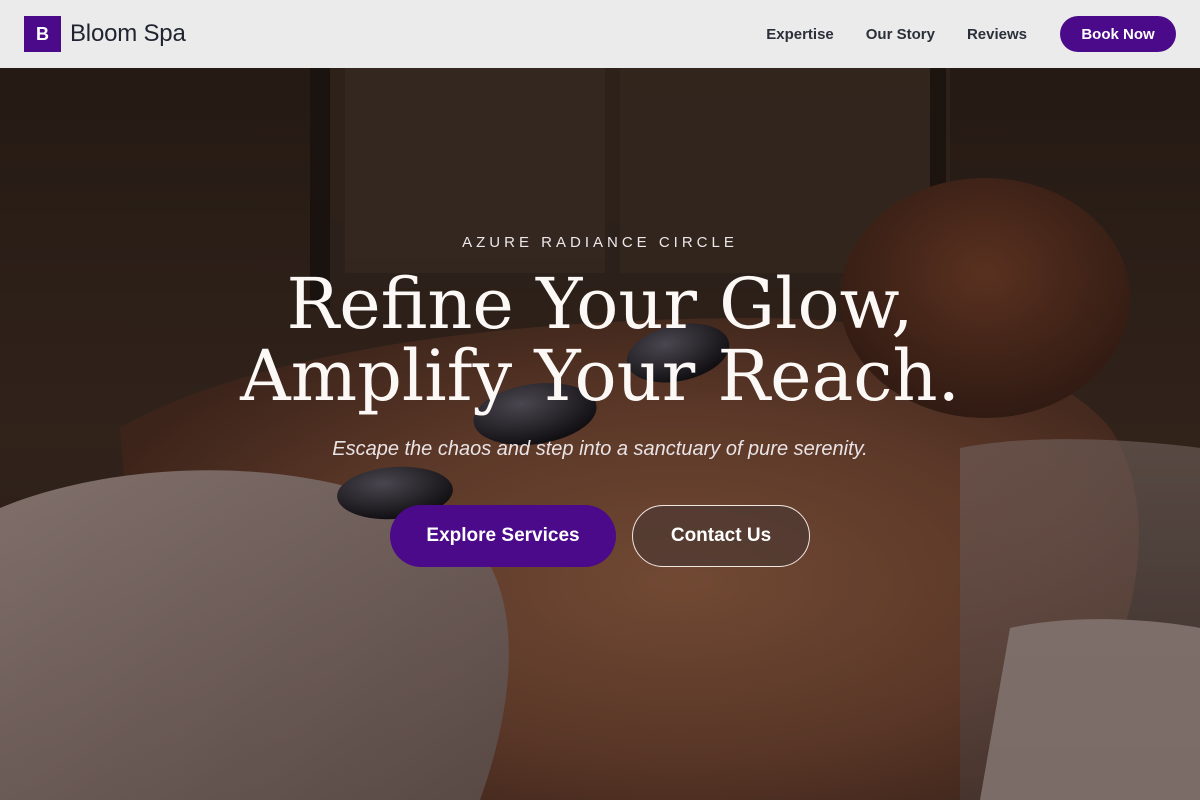 The image size is (1200, 800). Describe the element at coordinates (600, 376) in the screenshot. I see `headline-line-2: Amplify Your Reach.` at that location.